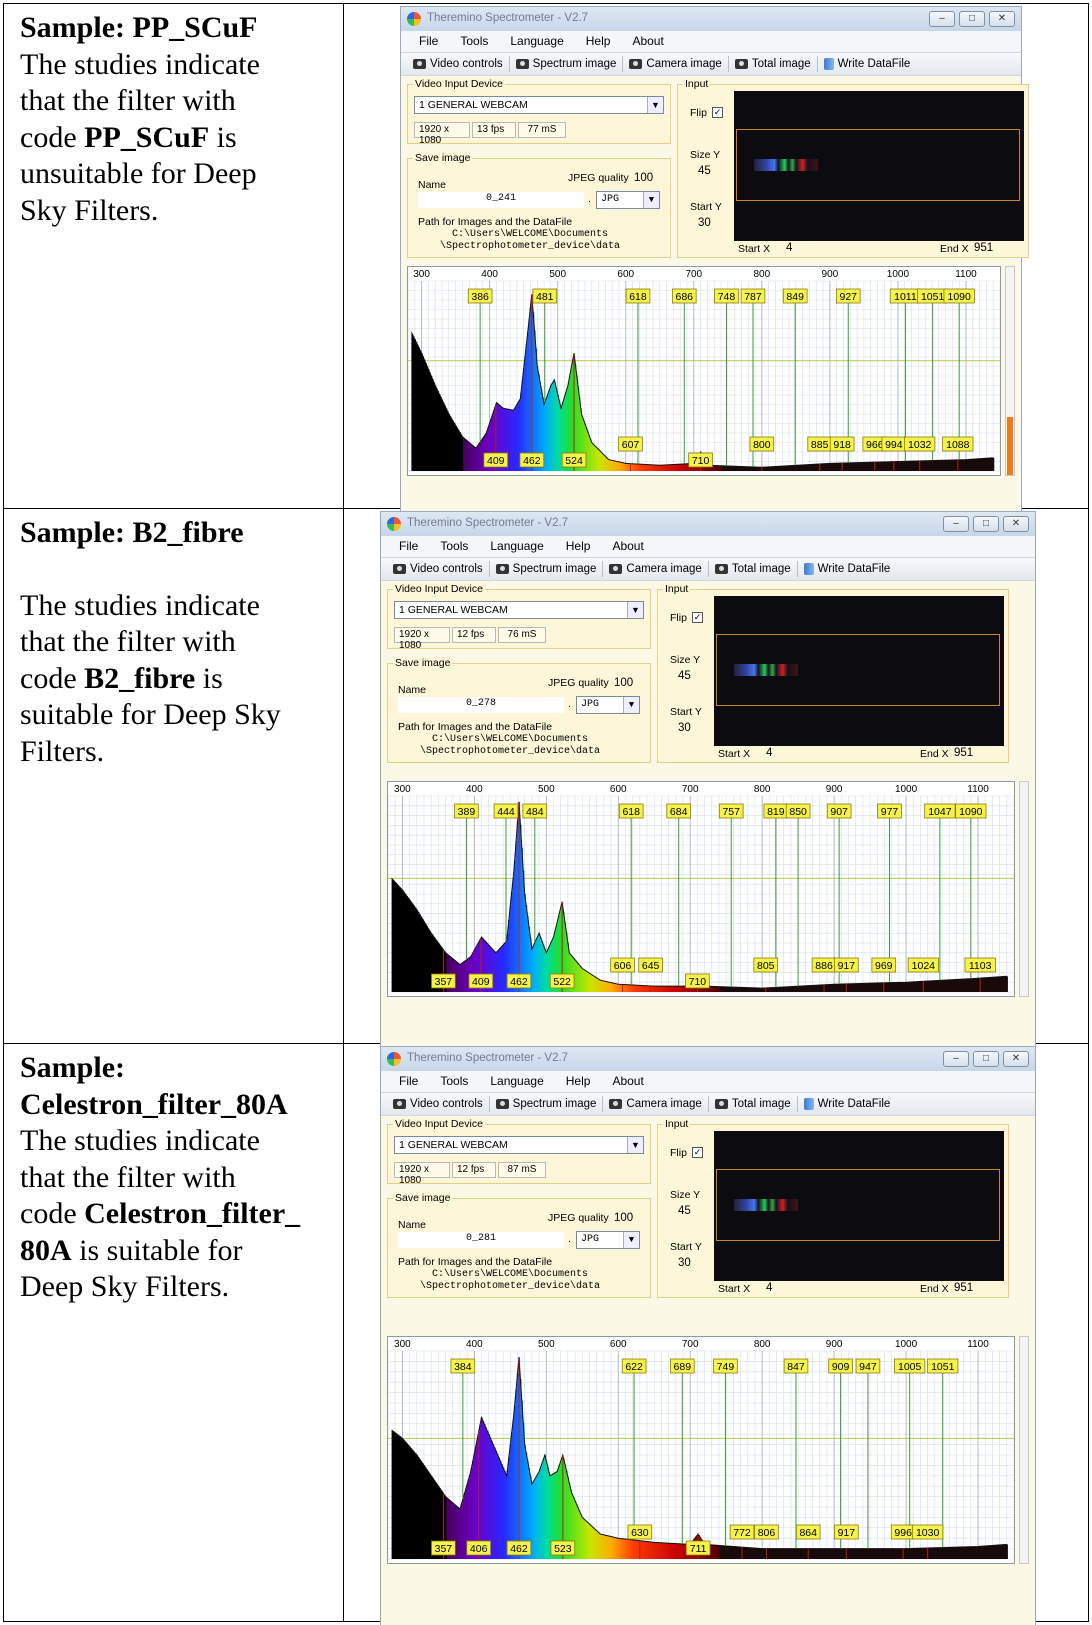 The height and width of the screenshot is (1625, 1092). What do you see at coordinates (481, 982) in the screenshot?
I see `dip-label: 409` at bounding box center [481, 982].